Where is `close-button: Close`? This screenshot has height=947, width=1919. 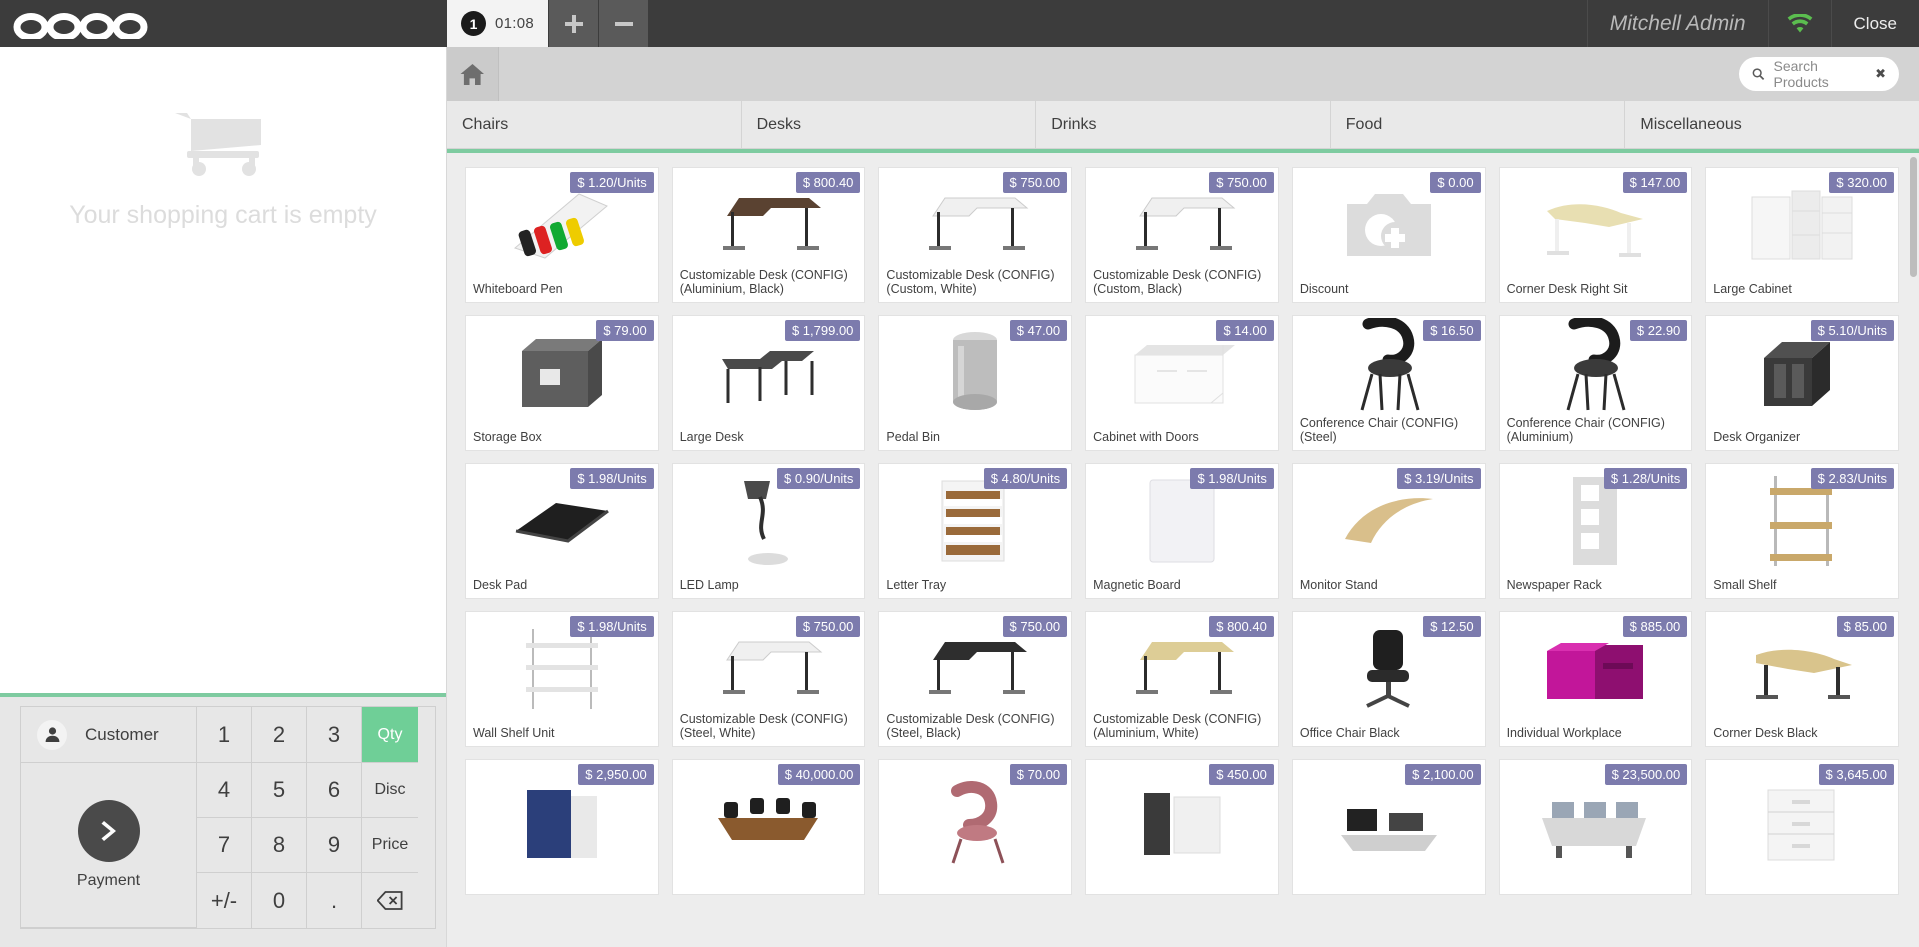 close-button: Close is located at coordinates (1874, 23).